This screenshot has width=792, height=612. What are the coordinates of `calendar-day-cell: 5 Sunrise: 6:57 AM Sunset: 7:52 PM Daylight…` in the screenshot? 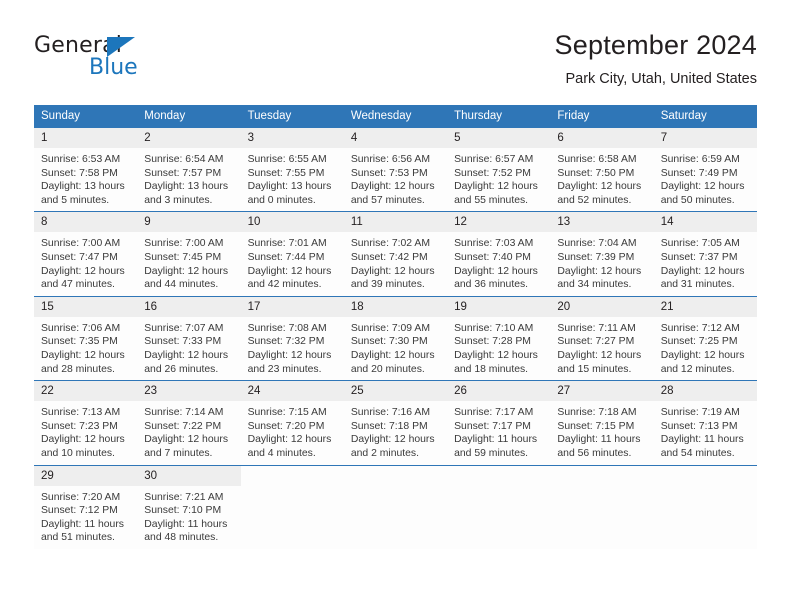 It's located at (499, 169).